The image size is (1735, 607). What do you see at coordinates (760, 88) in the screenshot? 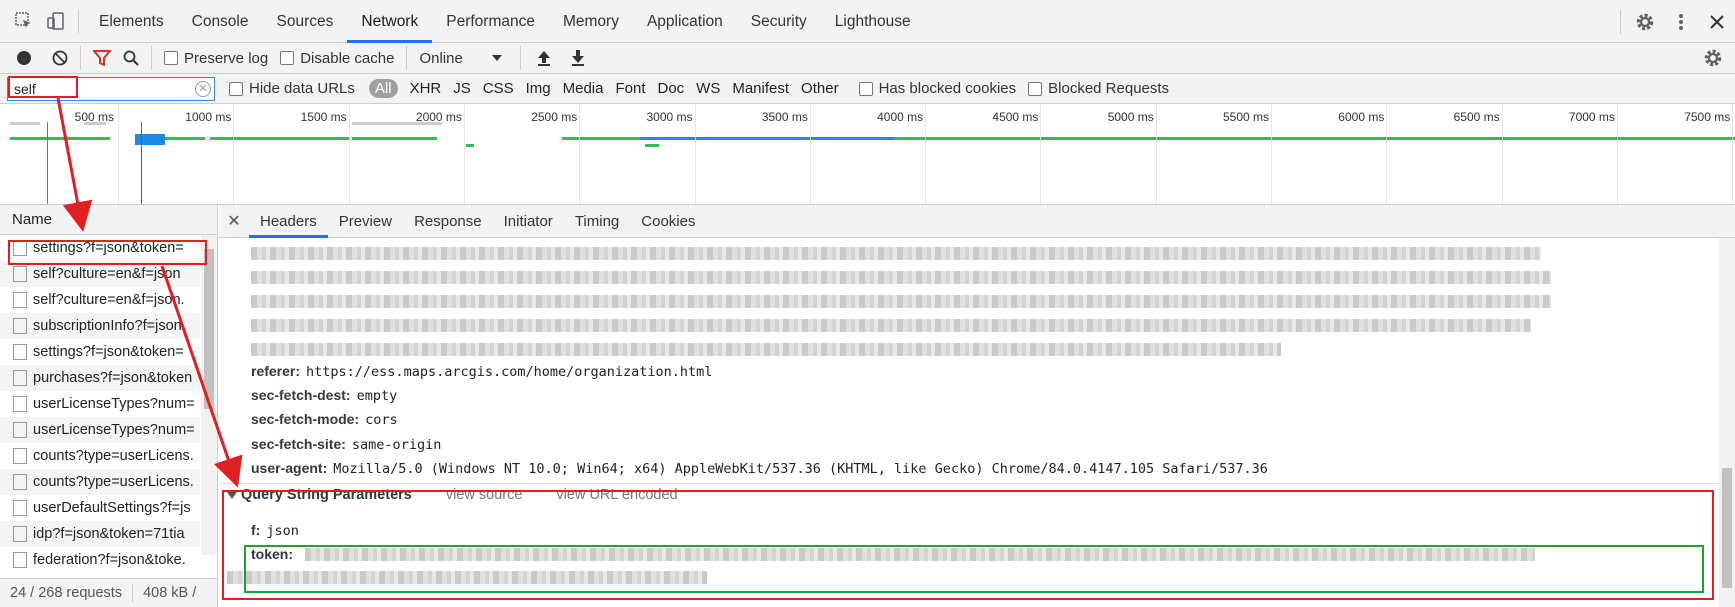
I see `type-manifest: Manifest` at bounding box center [760, 88].